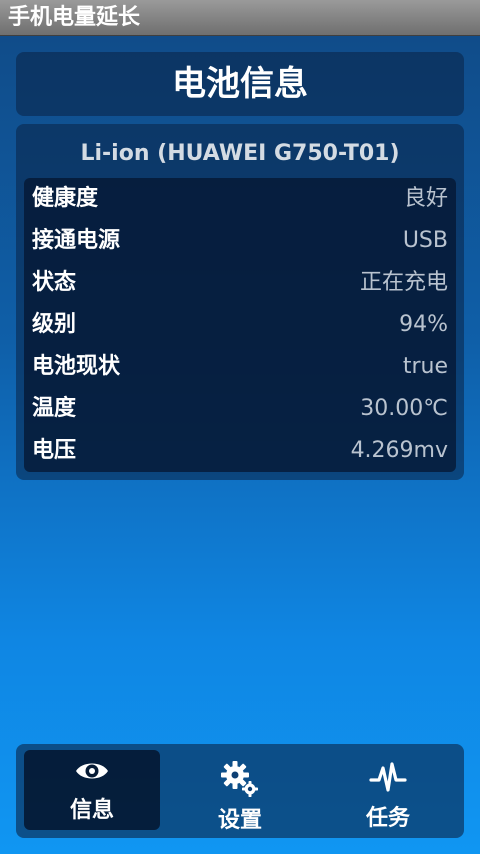  Describe the element at coordinates (399, 450) in the screenshot. I see `row-value: 4.269mv` at that location.